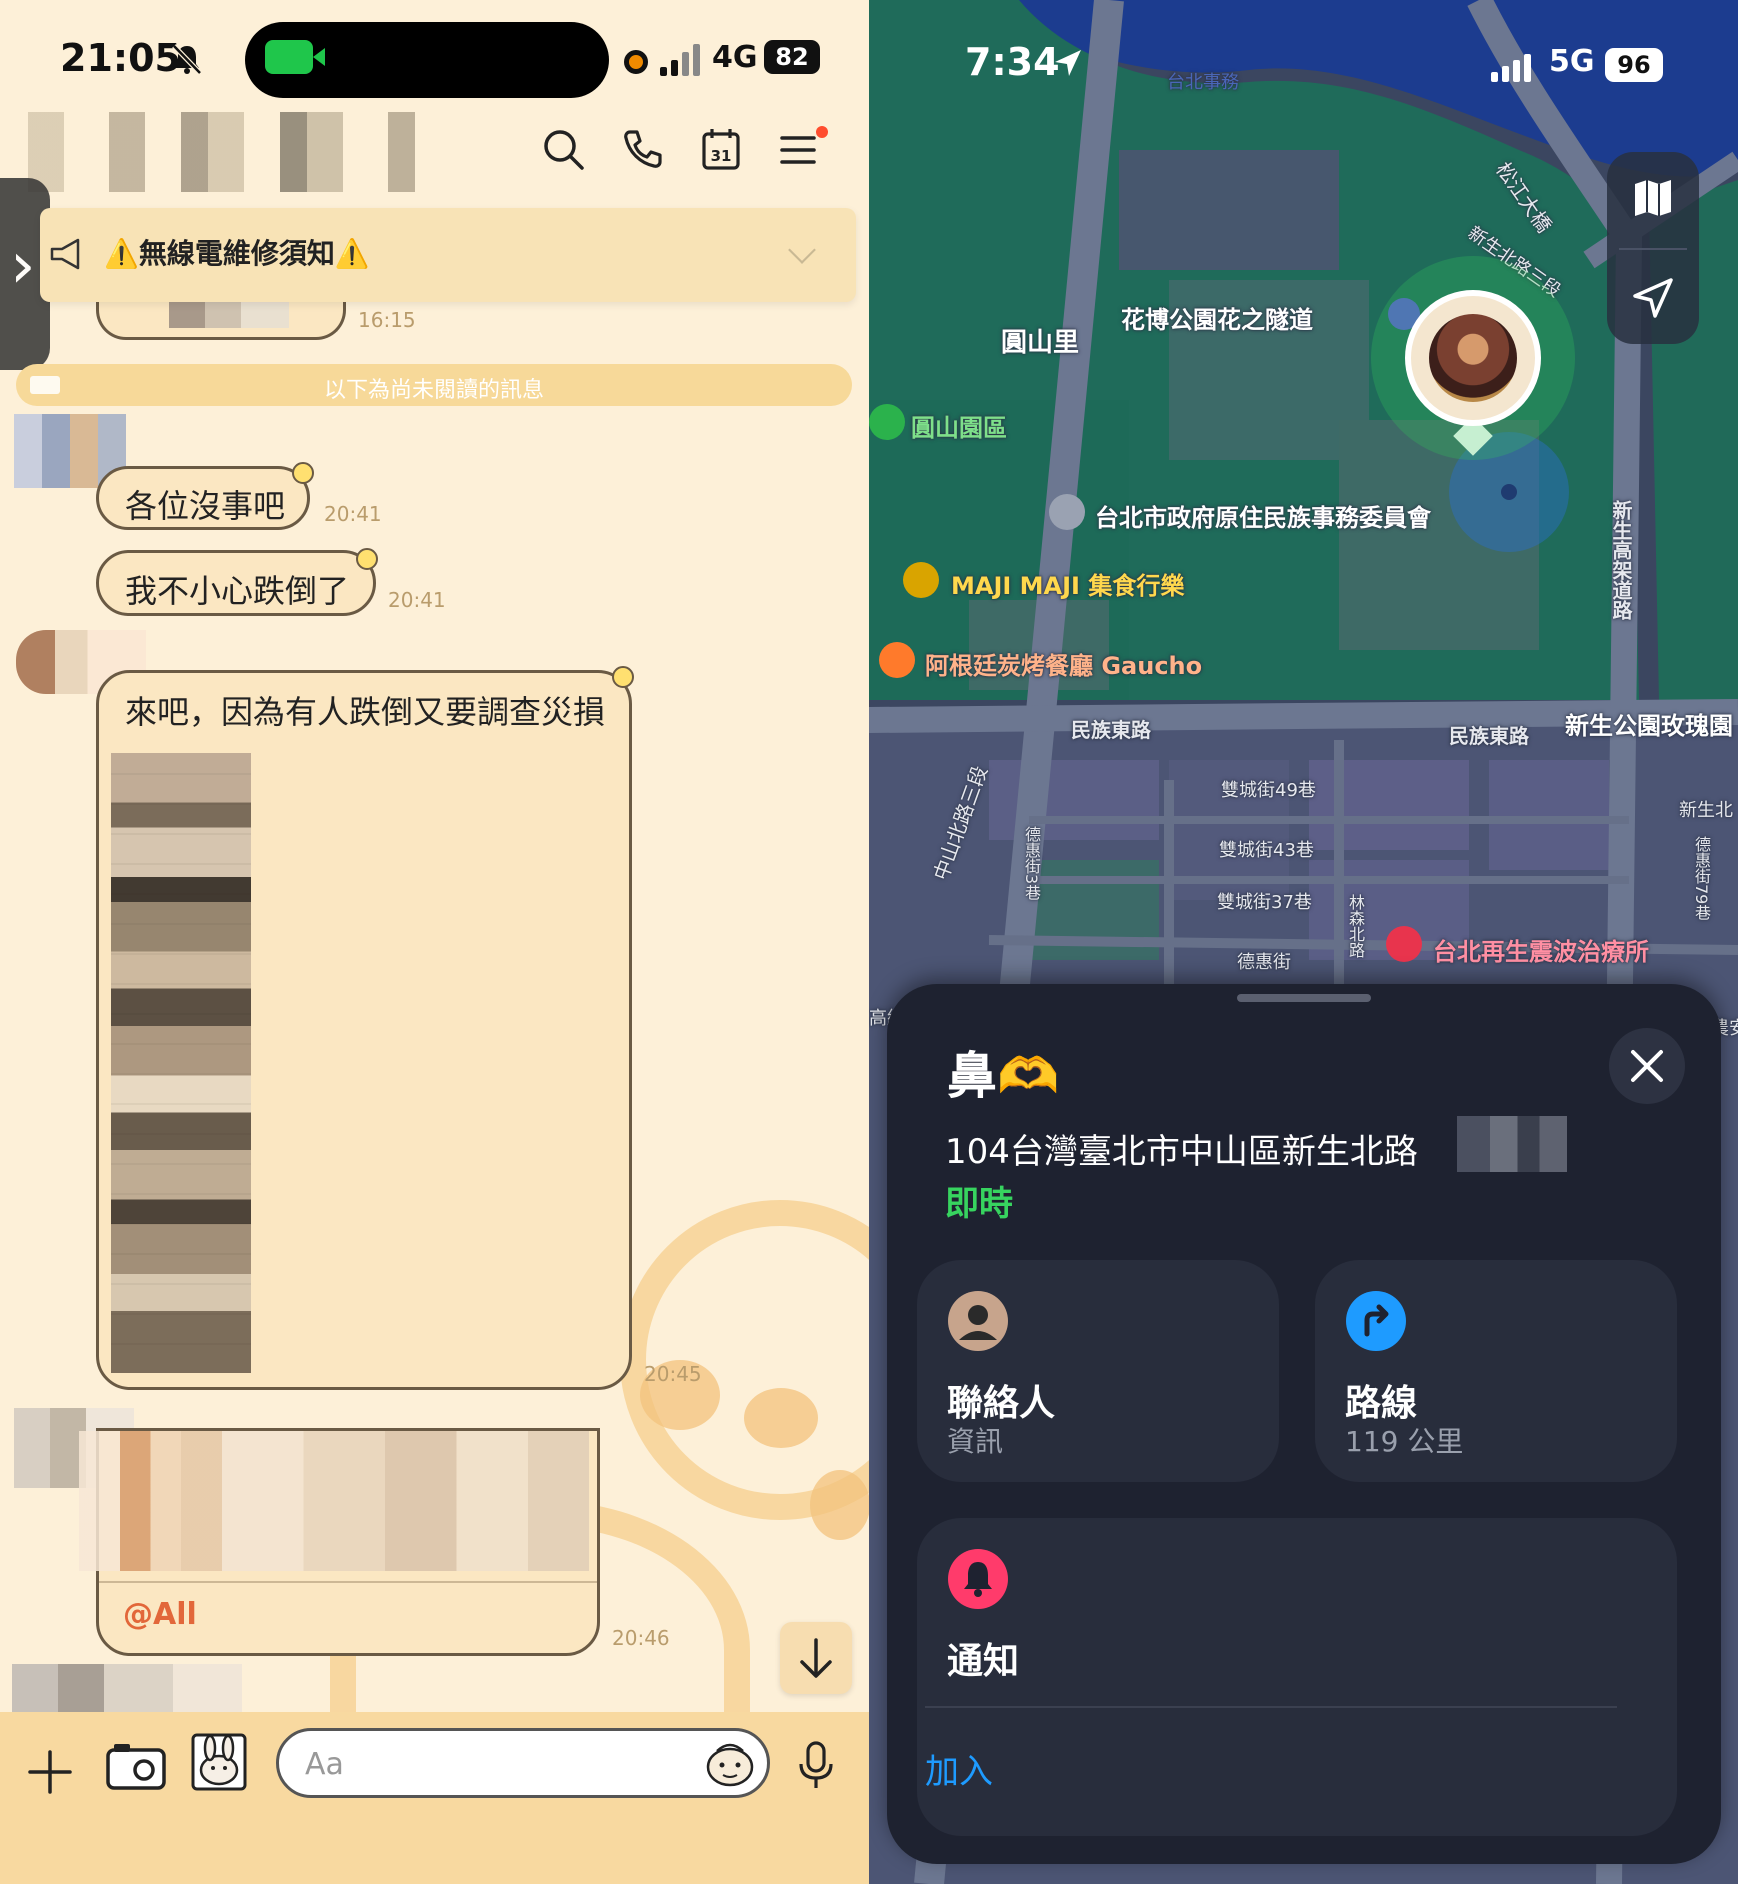 This screenshot has width=1738, height=1884. Describe the element at coordinates (1541, 949) in the screenshot. I see `map-label: 台北再生震波治療所` at that location.